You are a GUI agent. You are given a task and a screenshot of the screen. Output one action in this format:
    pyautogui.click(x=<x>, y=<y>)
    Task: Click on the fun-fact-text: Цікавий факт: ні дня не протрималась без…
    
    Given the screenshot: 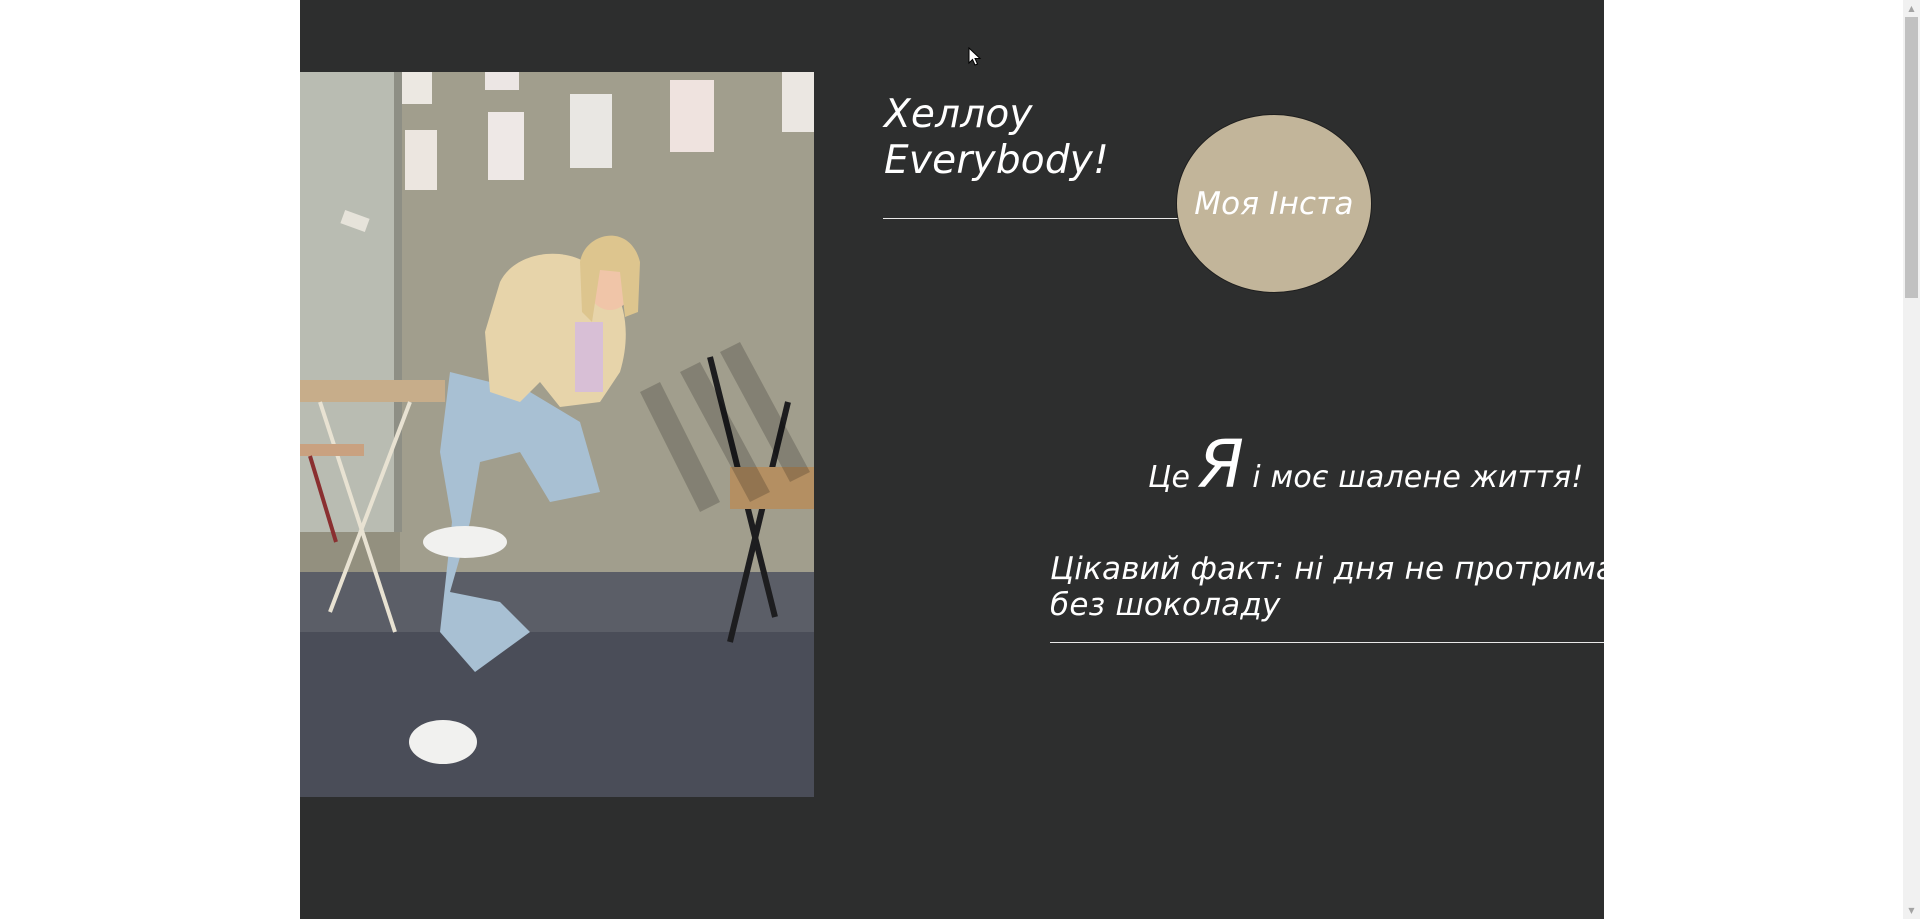 What is the action you would take?
    pyautogui.click(x=1327, y=587)
    